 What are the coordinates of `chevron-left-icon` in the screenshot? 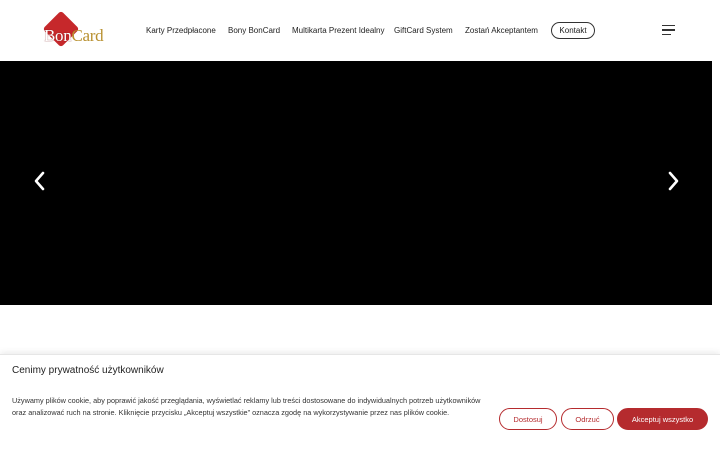 It's located at (40, 181).